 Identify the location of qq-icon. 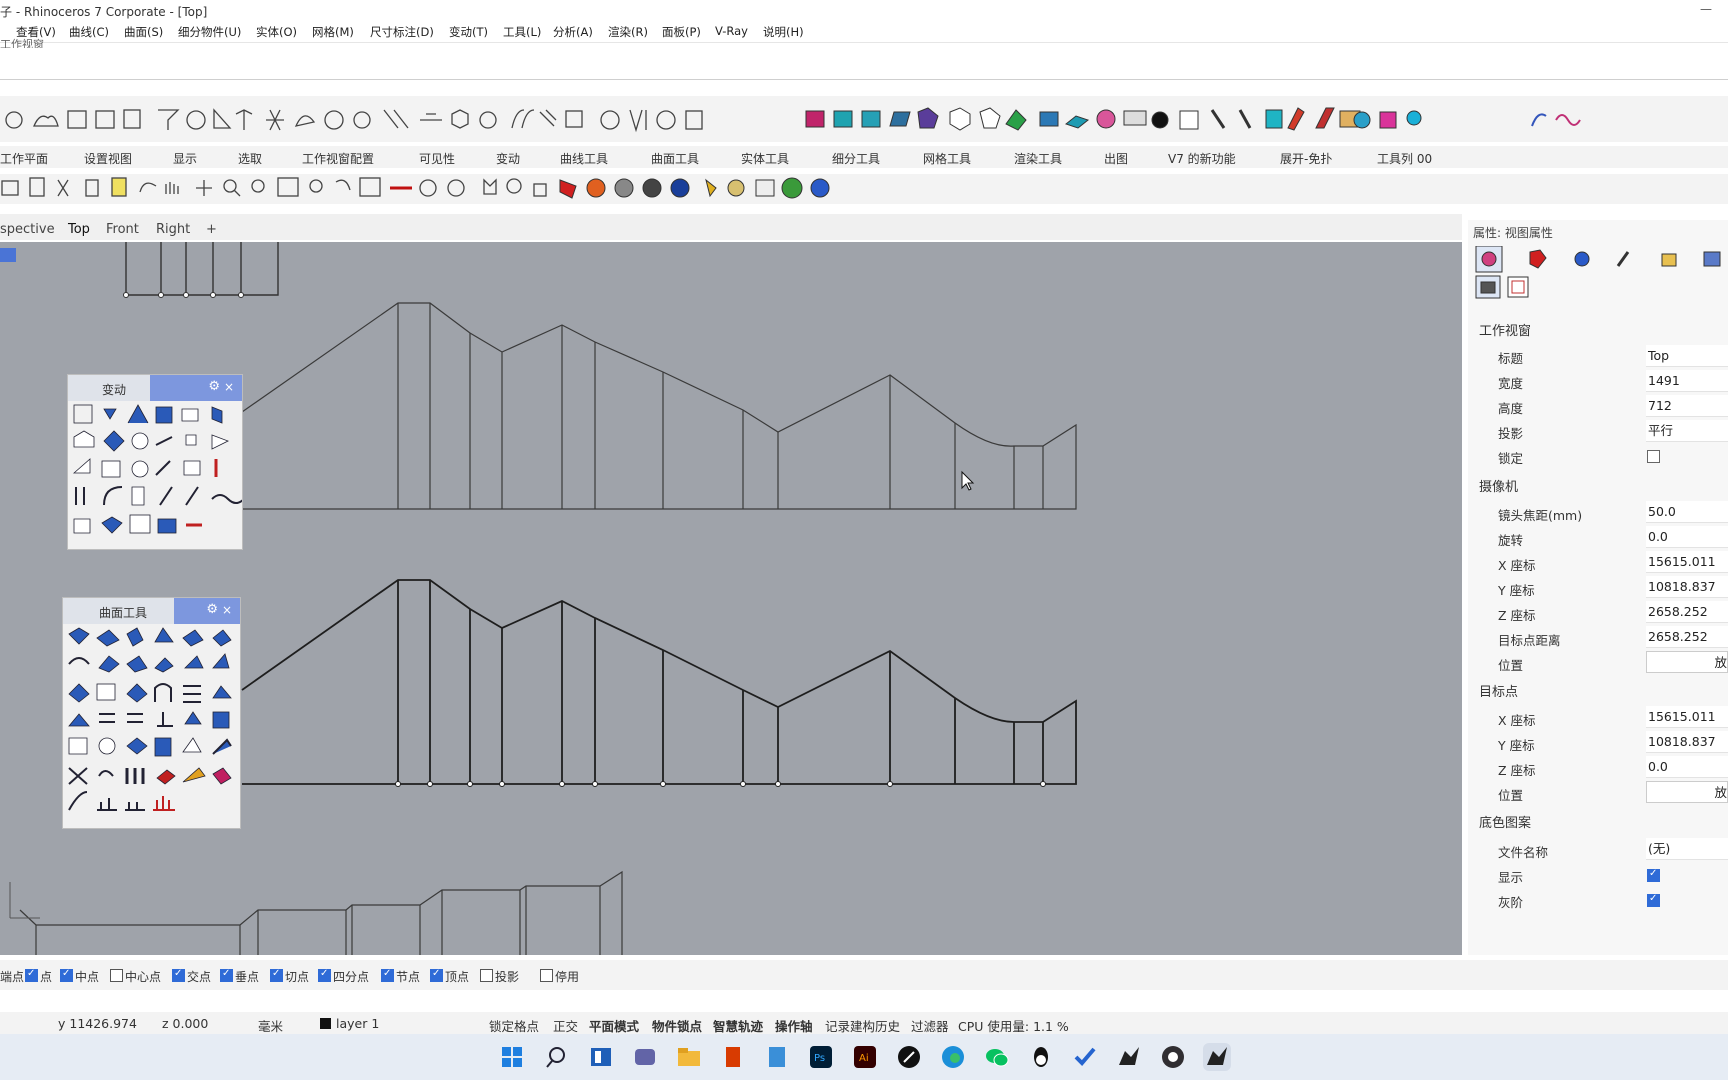
(1041, 1057).